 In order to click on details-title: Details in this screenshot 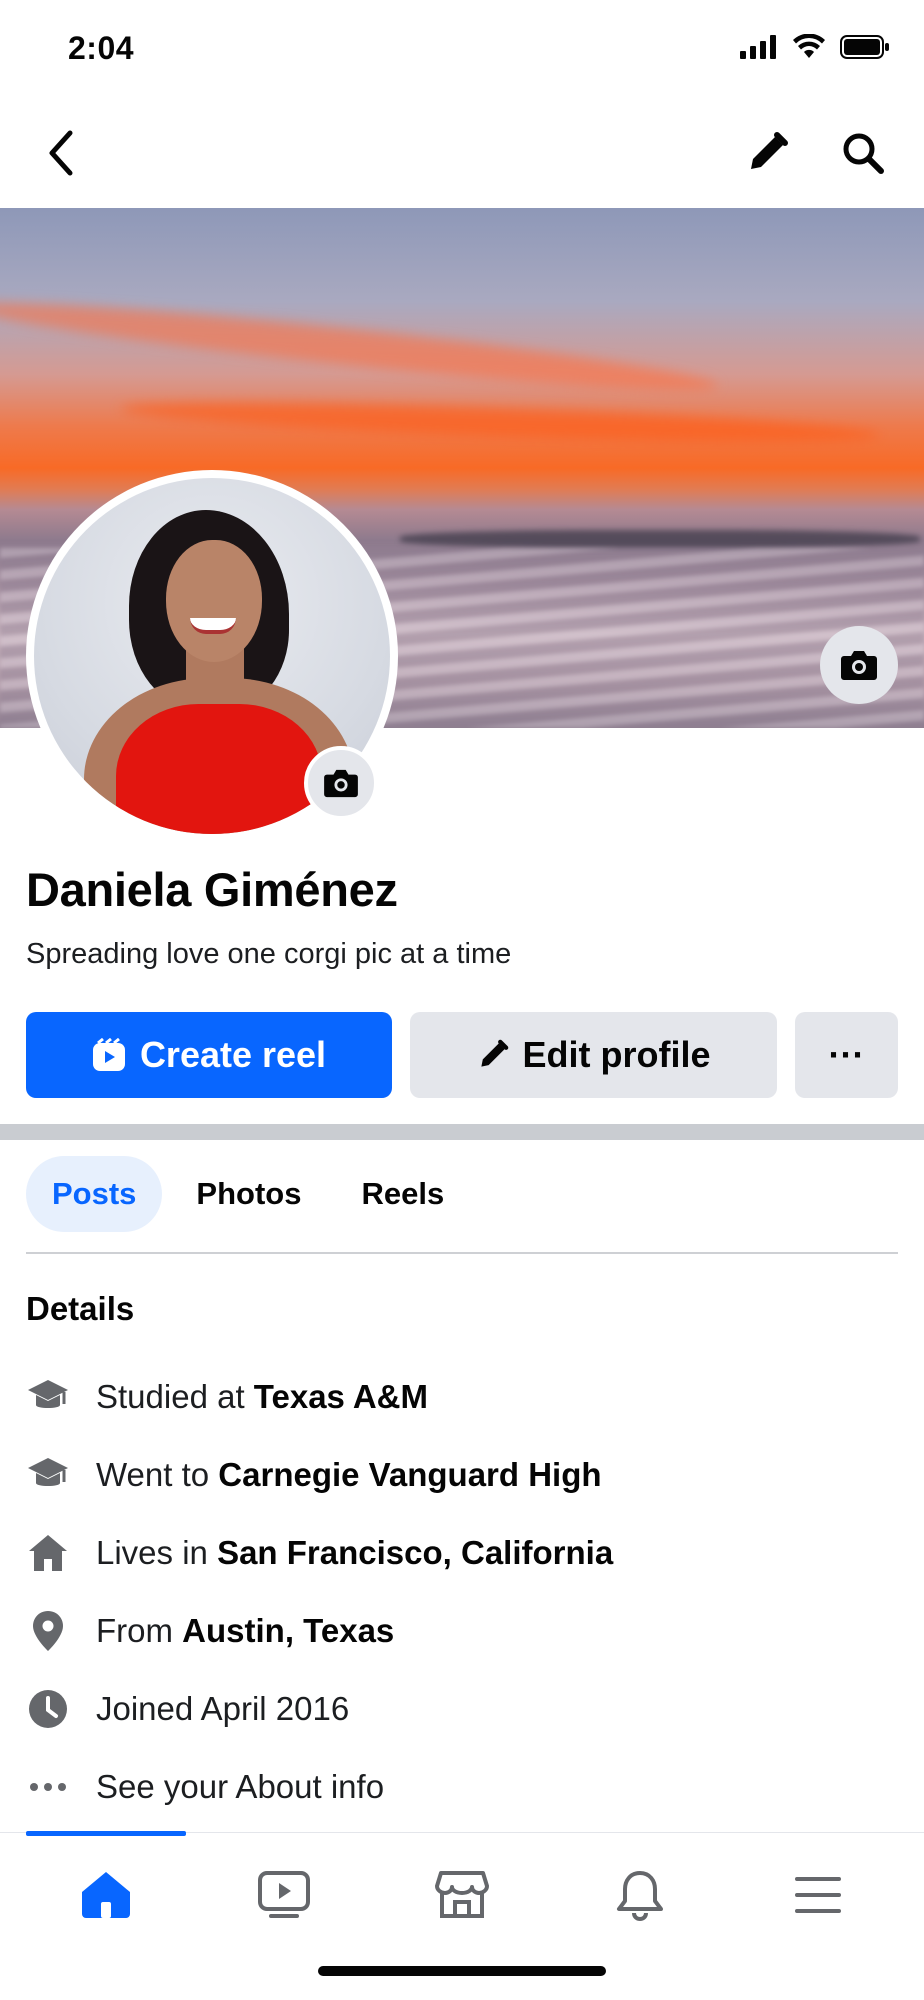, I will do `click(80, 1308)`.